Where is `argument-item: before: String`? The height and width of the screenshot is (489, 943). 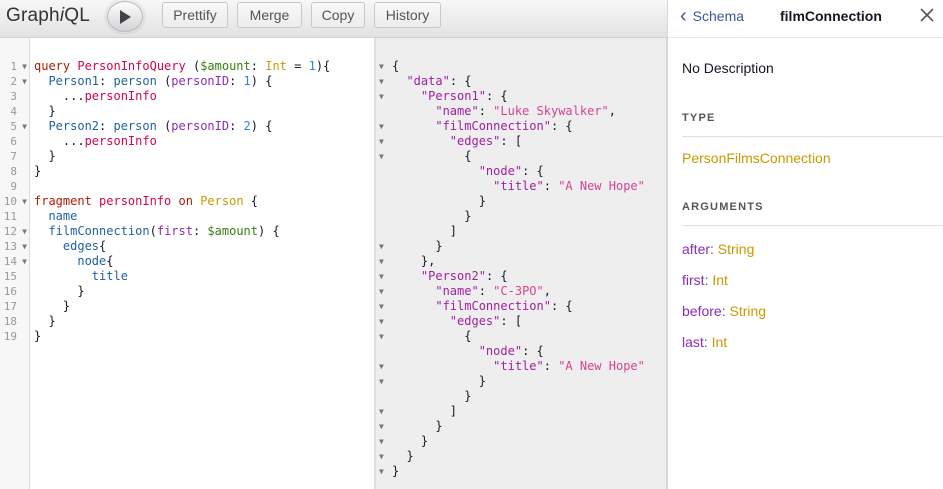
argument-item: before: String is located at coordinates (724, 311).